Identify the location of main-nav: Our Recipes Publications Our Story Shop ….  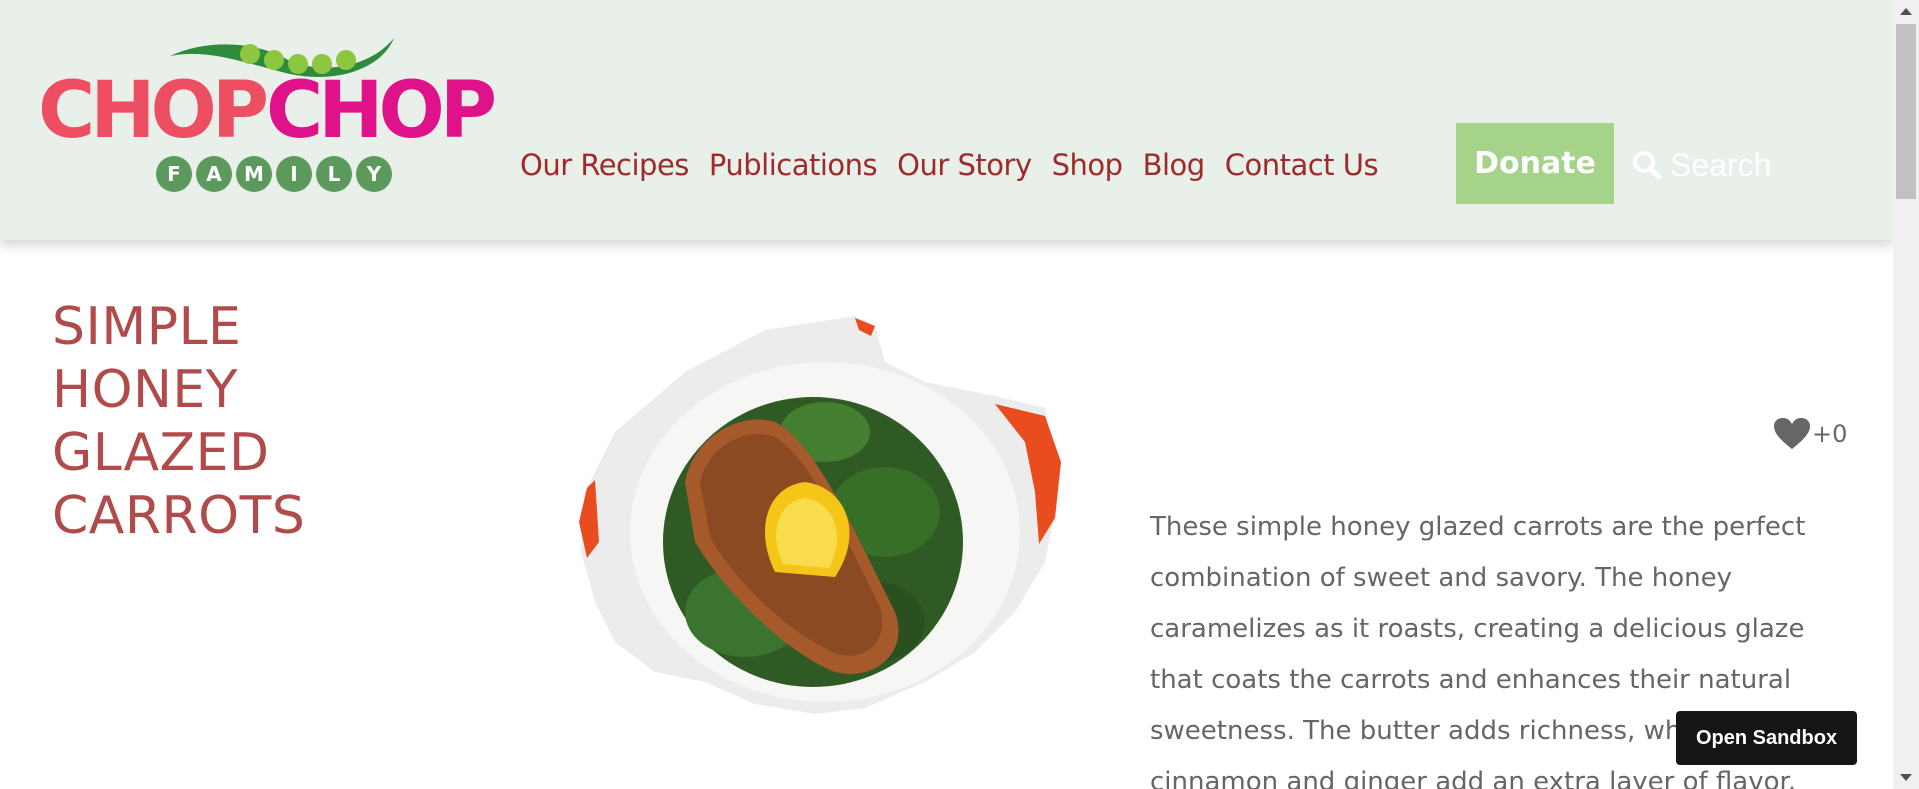
(949, 165).